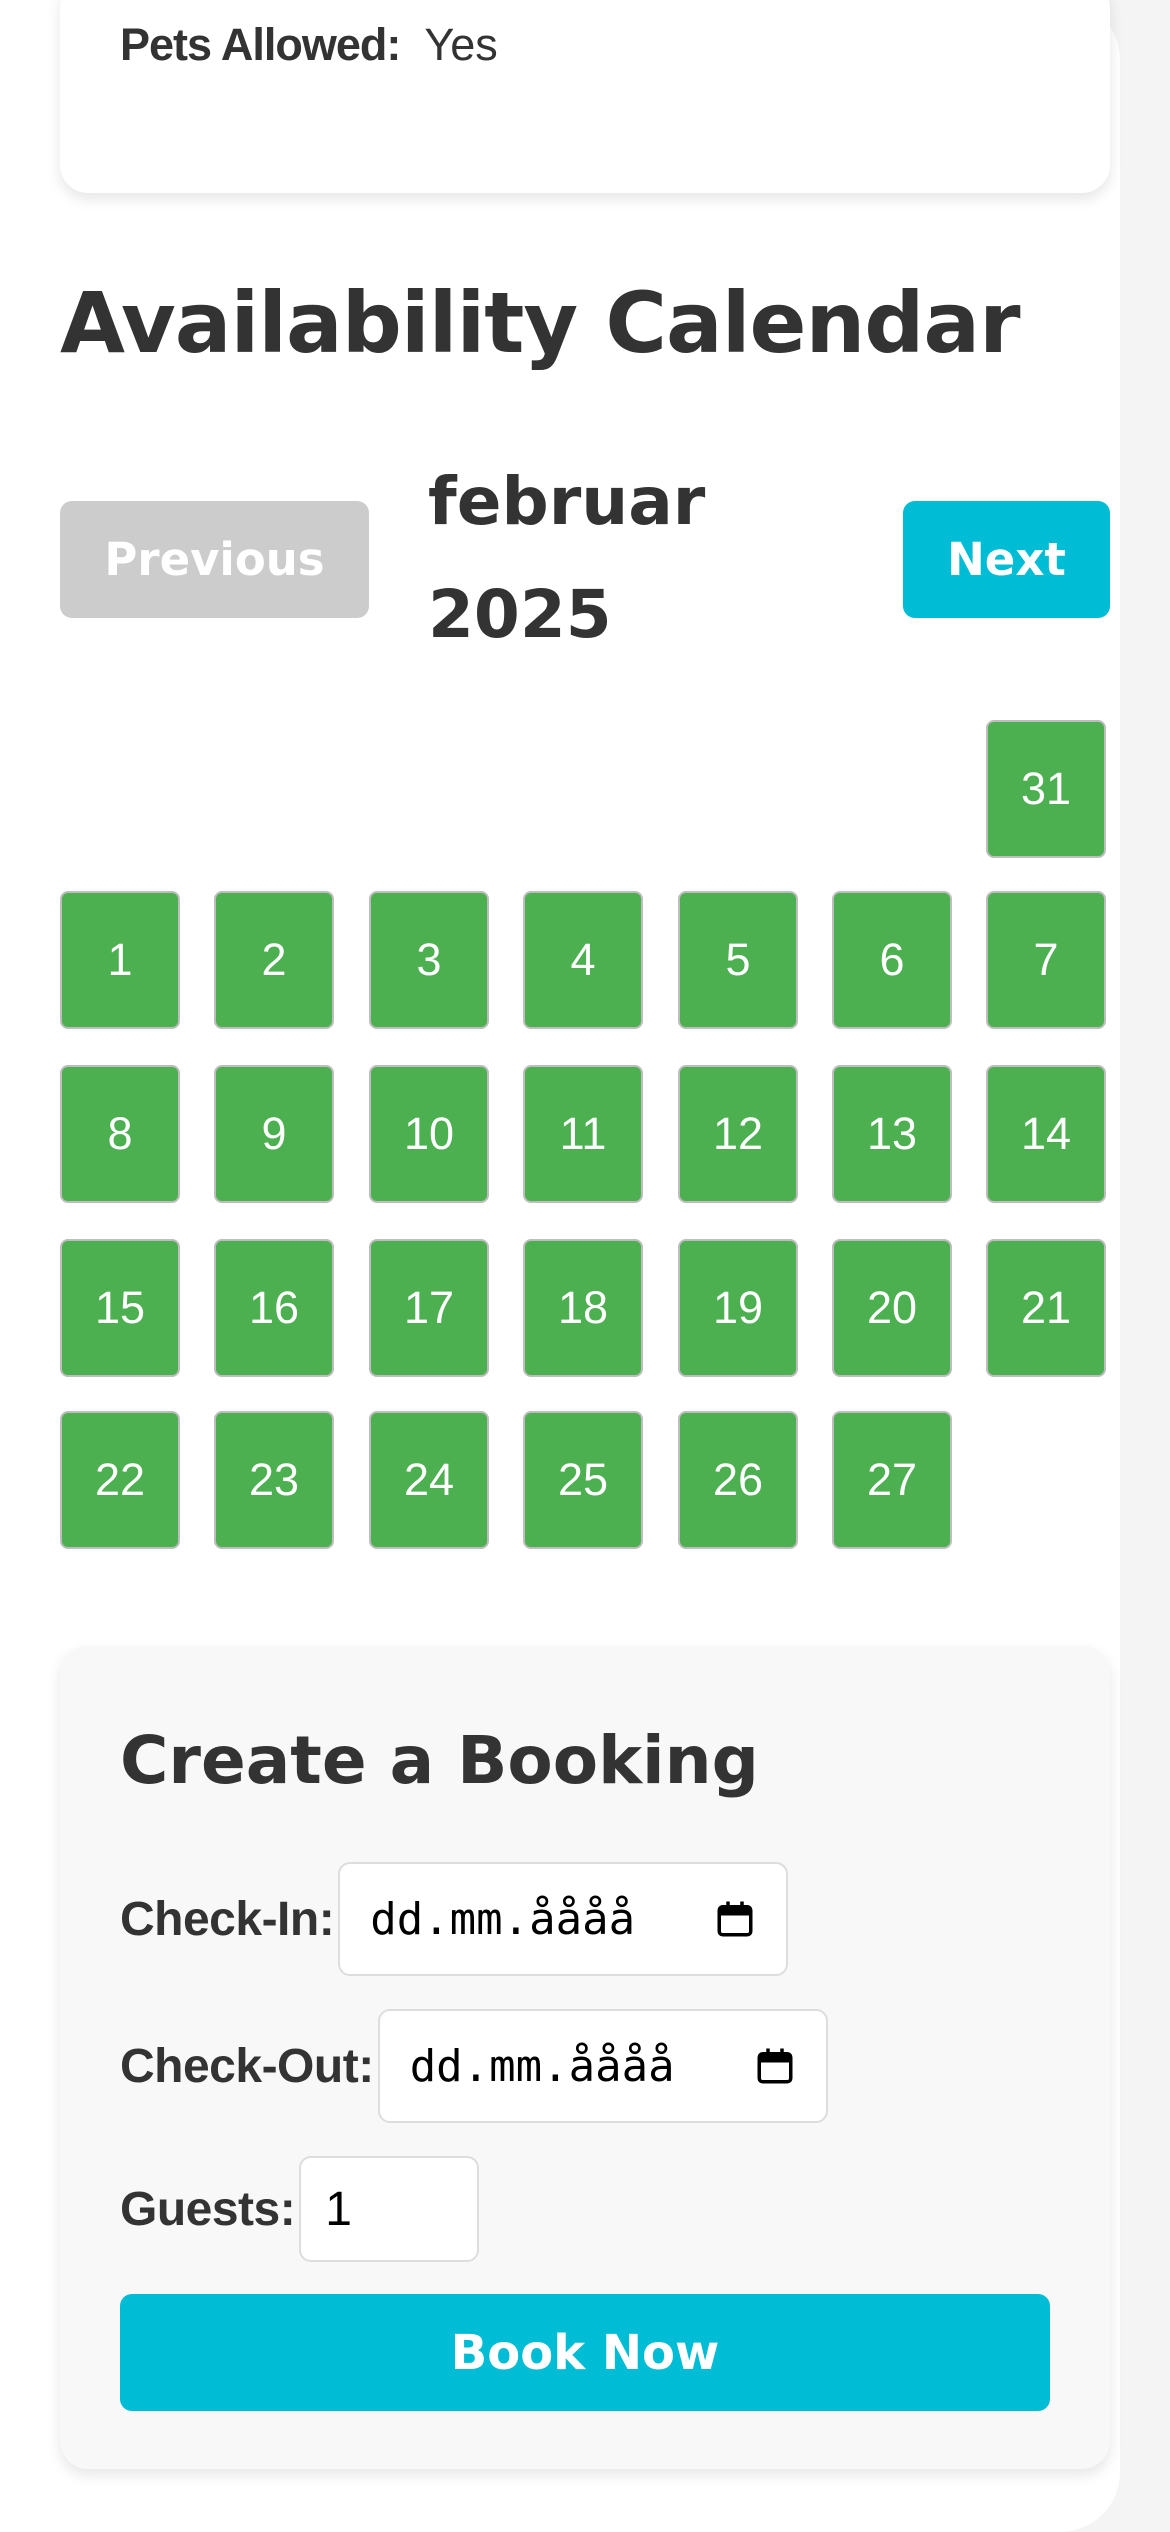  I want to click on calendar-day: 26, so click(738, 1480).